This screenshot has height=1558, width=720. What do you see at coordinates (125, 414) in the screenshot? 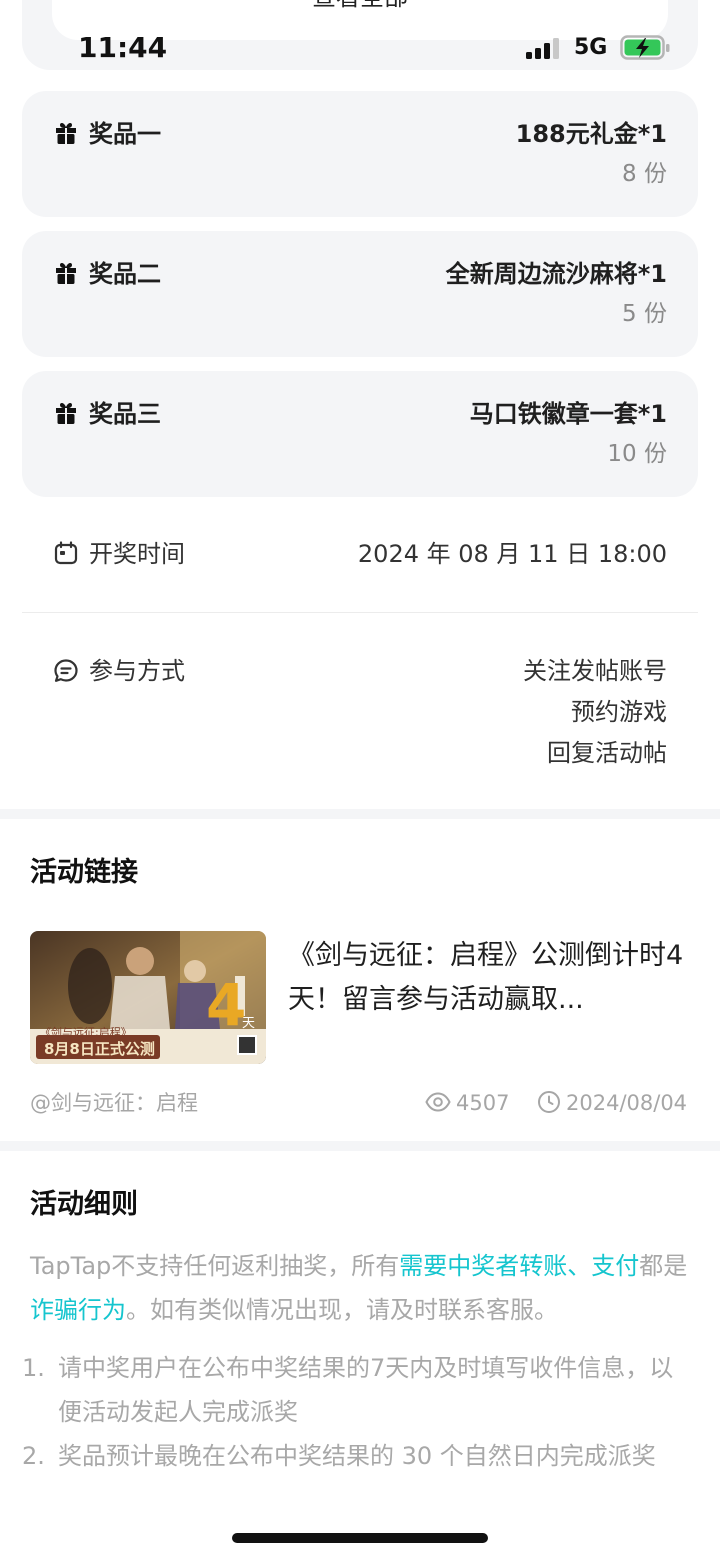
I see `prize-label: 奖品三` at bounding box center [125, 414].